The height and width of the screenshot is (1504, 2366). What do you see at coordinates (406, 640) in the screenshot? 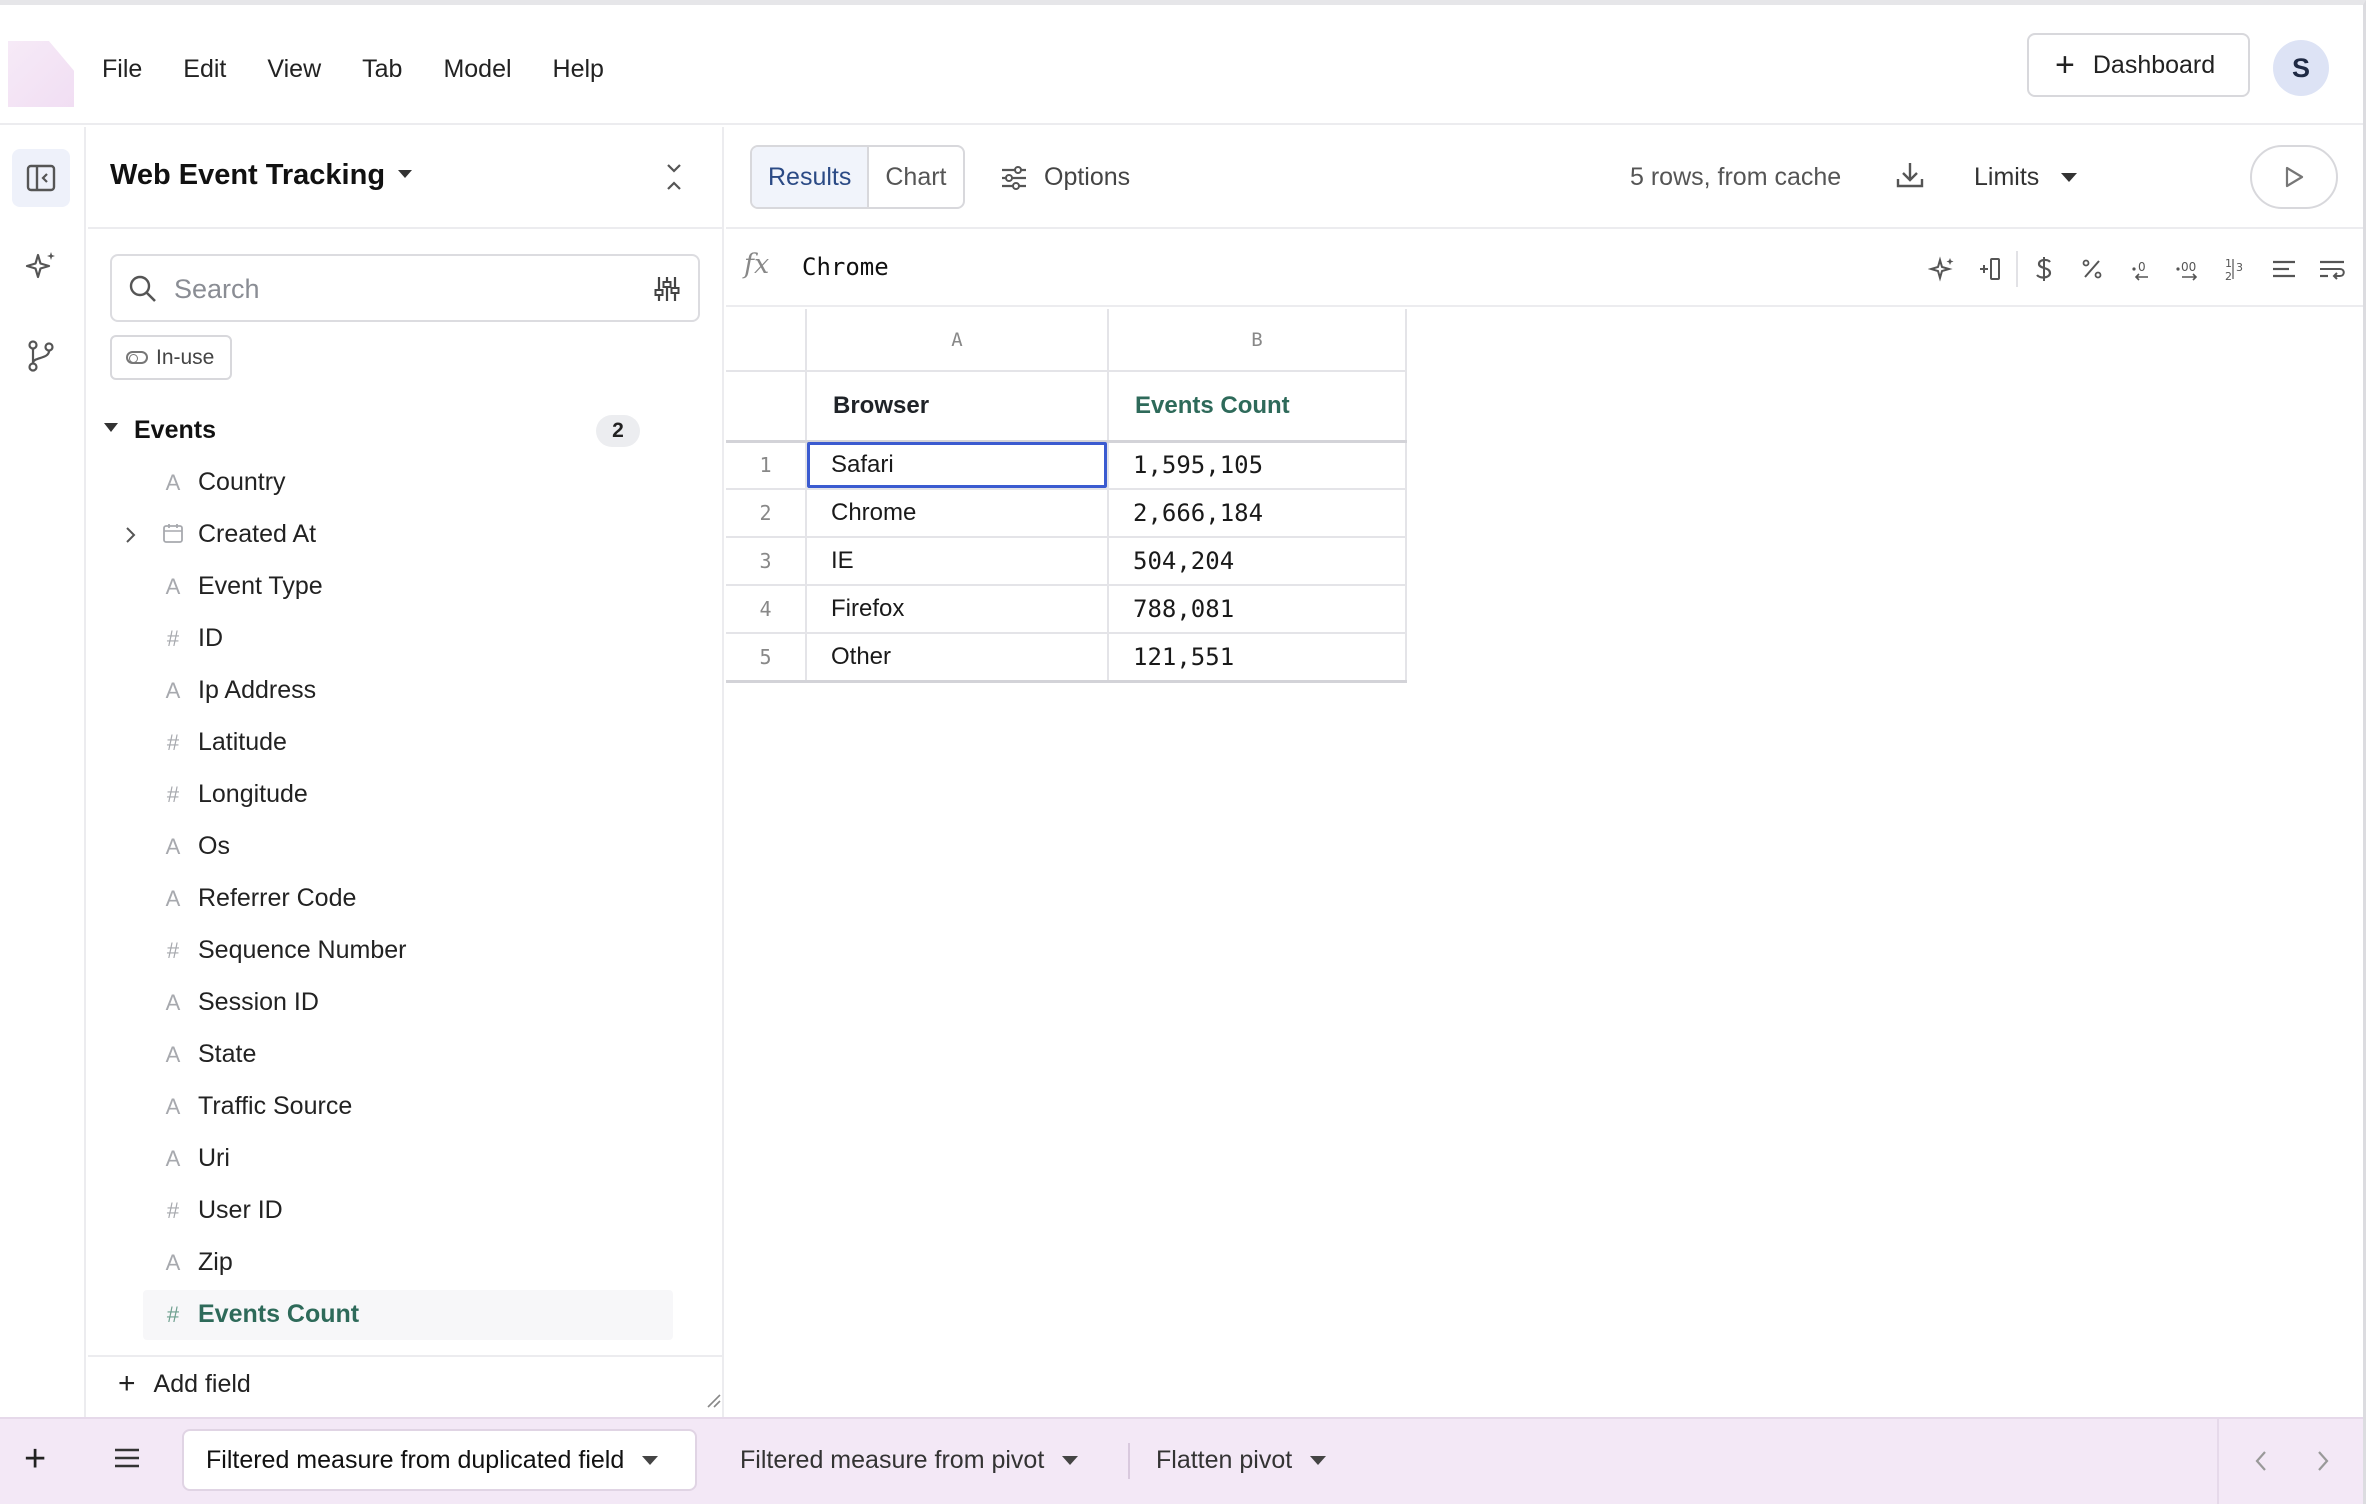
I see `field-item: # ID` at bounding box center [406, 640].